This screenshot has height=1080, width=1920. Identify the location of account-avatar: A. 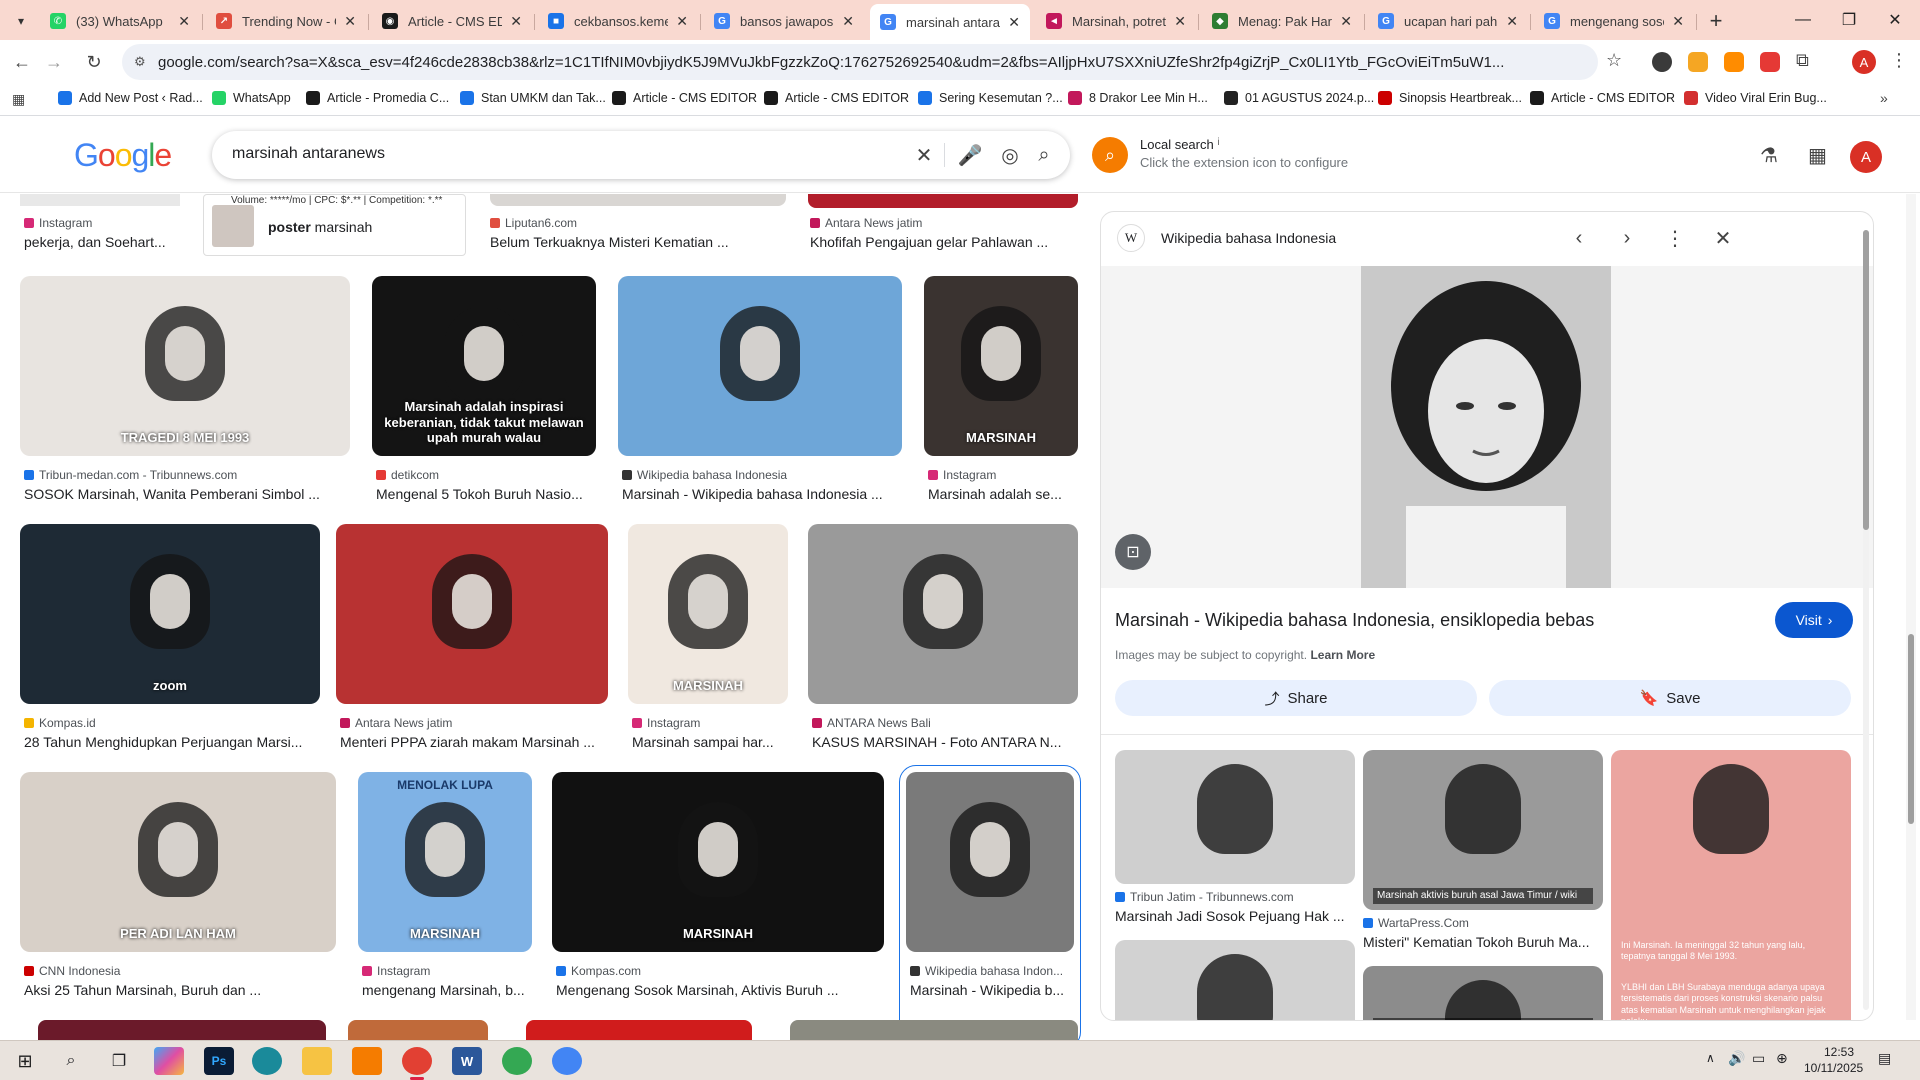
(1866, 157).